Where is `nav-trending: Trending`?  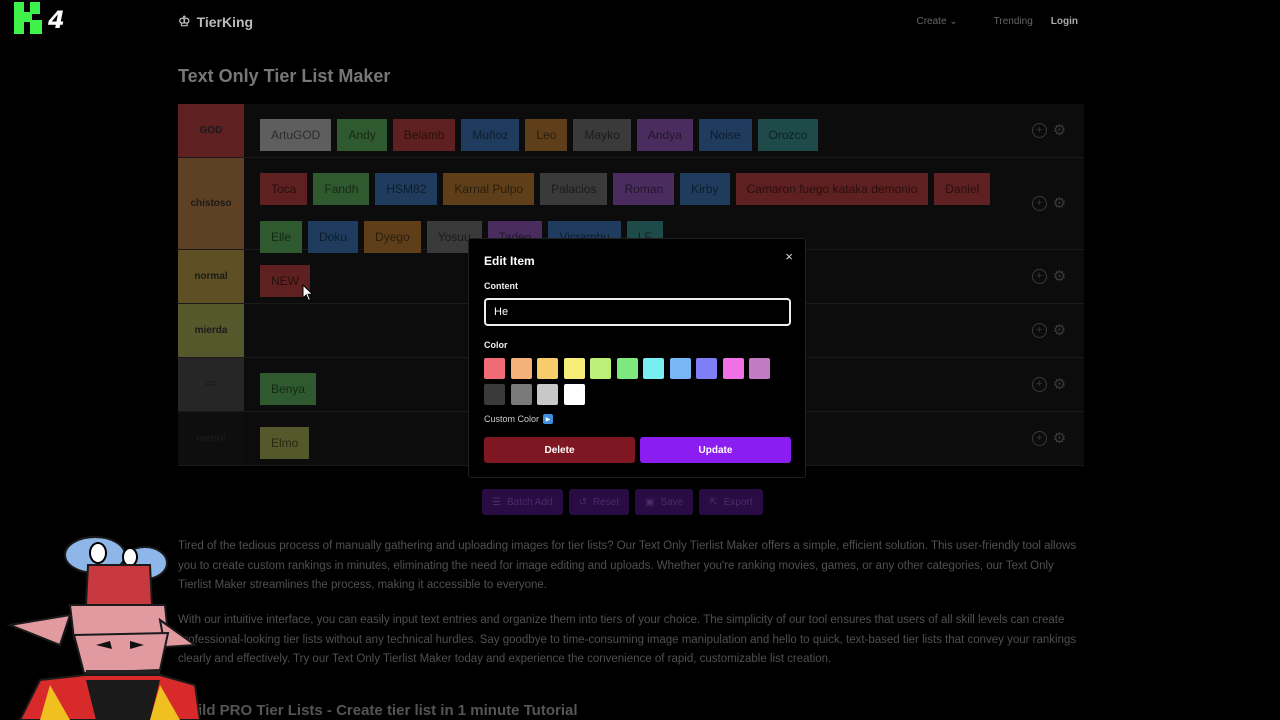 nav-trending: Trending is located at coordinates (1013, 21).